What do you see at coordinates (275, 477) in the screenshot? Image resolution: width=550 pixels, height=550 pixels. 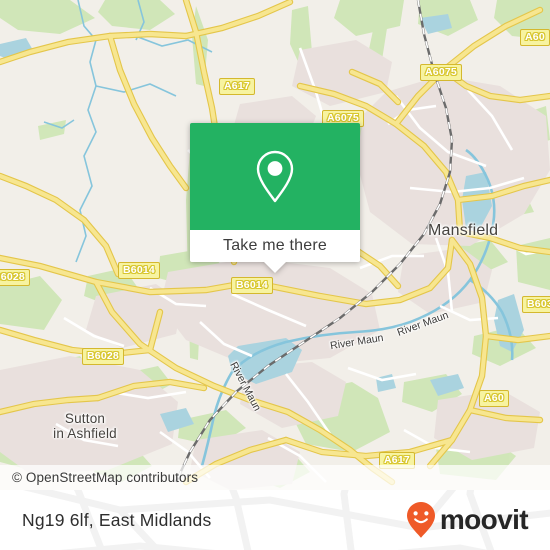 I see `map-attribution-bar: © OpenStreetMap contributors` at bounding box center [275, 477].